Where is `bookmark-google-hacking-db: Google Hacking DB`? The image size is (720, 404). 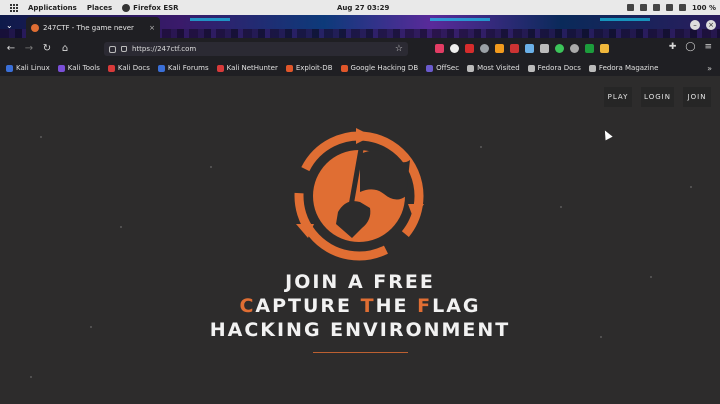
bookmark-google-hacking-db: Google Hacking DB is located at coordinates (379, 68).